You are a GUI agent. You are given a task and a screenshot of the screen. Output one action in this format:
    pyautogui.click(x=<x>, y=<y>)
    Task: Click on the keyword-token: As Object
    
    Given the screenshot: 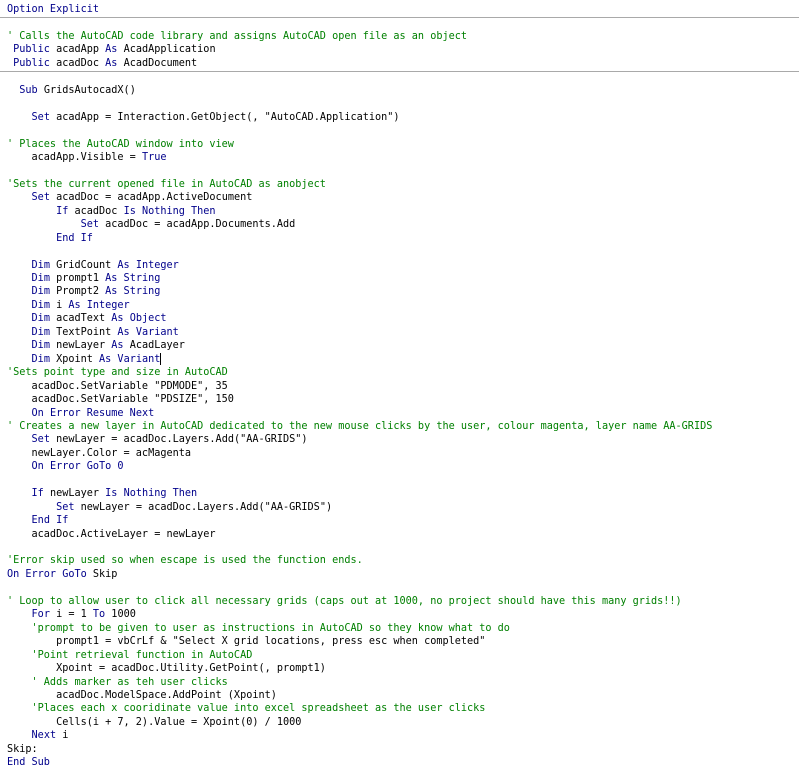 What is the action you would take?
    pyautogui.click(x=139, y=319)
    